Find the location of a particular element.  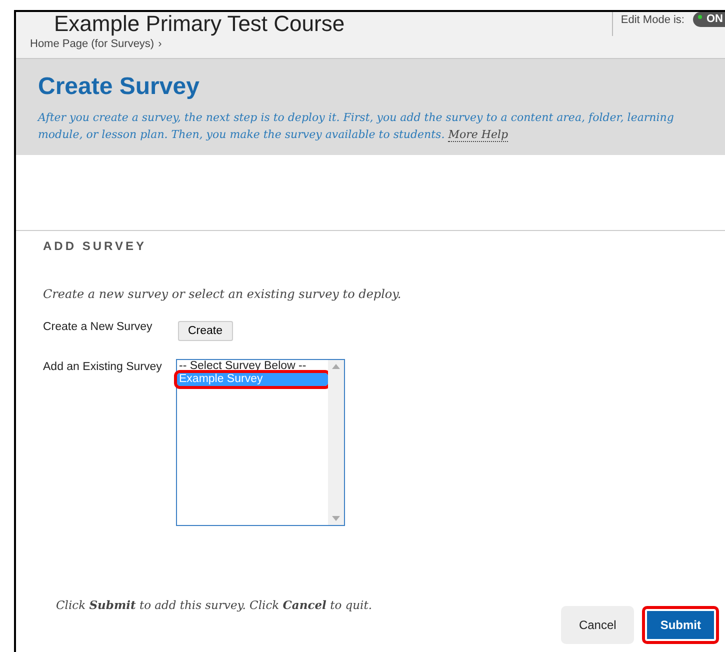

scroll-down-icon is located at coordinates (336, 518).